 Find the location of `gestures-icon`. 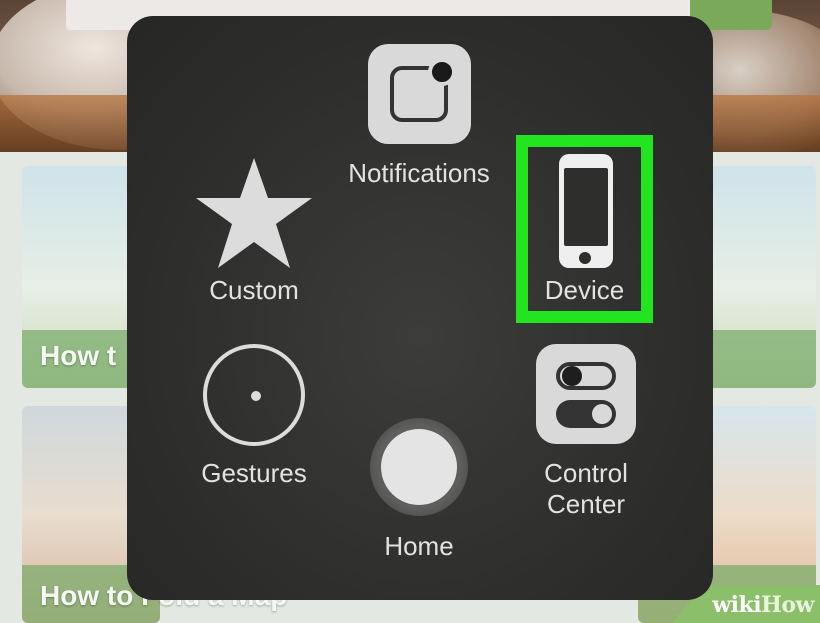

gestures-icon is located at coordinates (254, 395).